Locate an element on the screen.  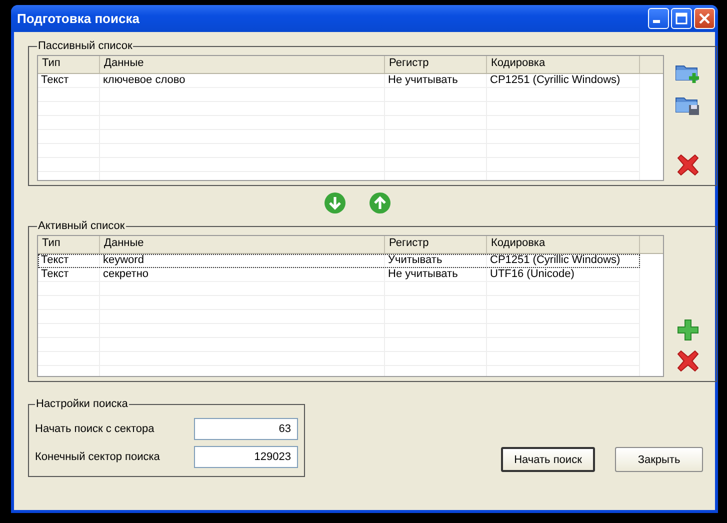
dialog-button: Закрыть is located at coordinates (659, 459).